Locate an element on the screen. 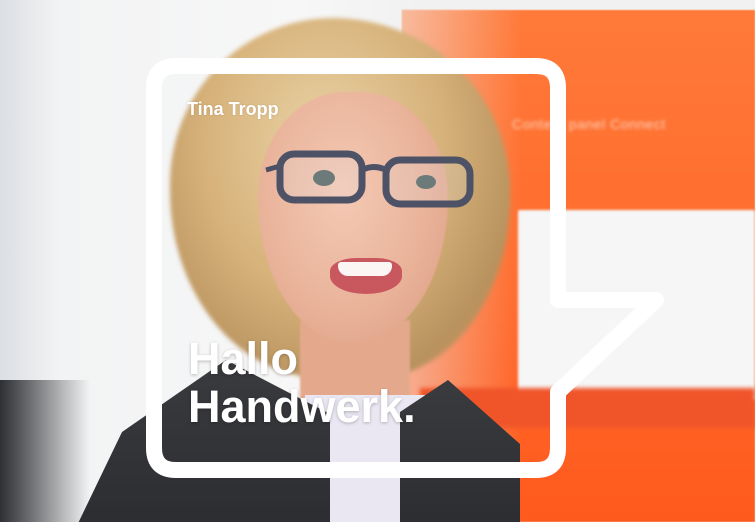 This screenshot has height=522, width=755. person-name: Tina Tropp is located at coordinates (233, 109).